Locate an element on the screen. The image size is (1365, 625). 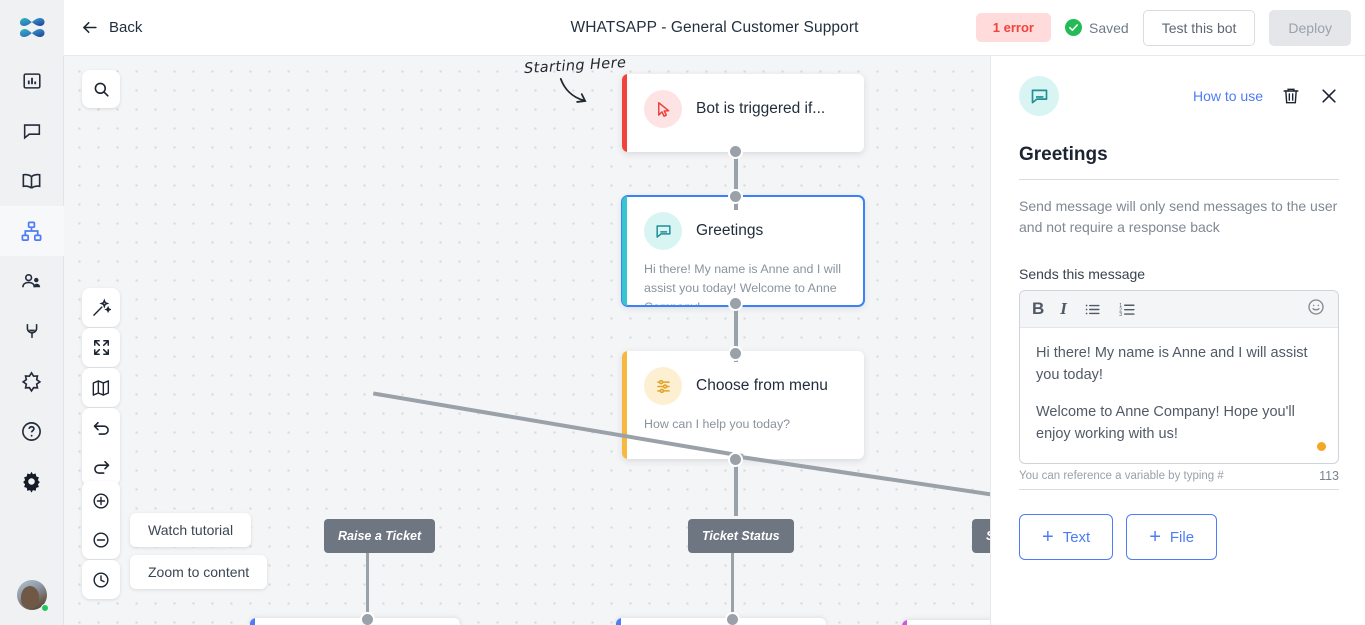
stub-port-center is located at coordinates (732, 618).